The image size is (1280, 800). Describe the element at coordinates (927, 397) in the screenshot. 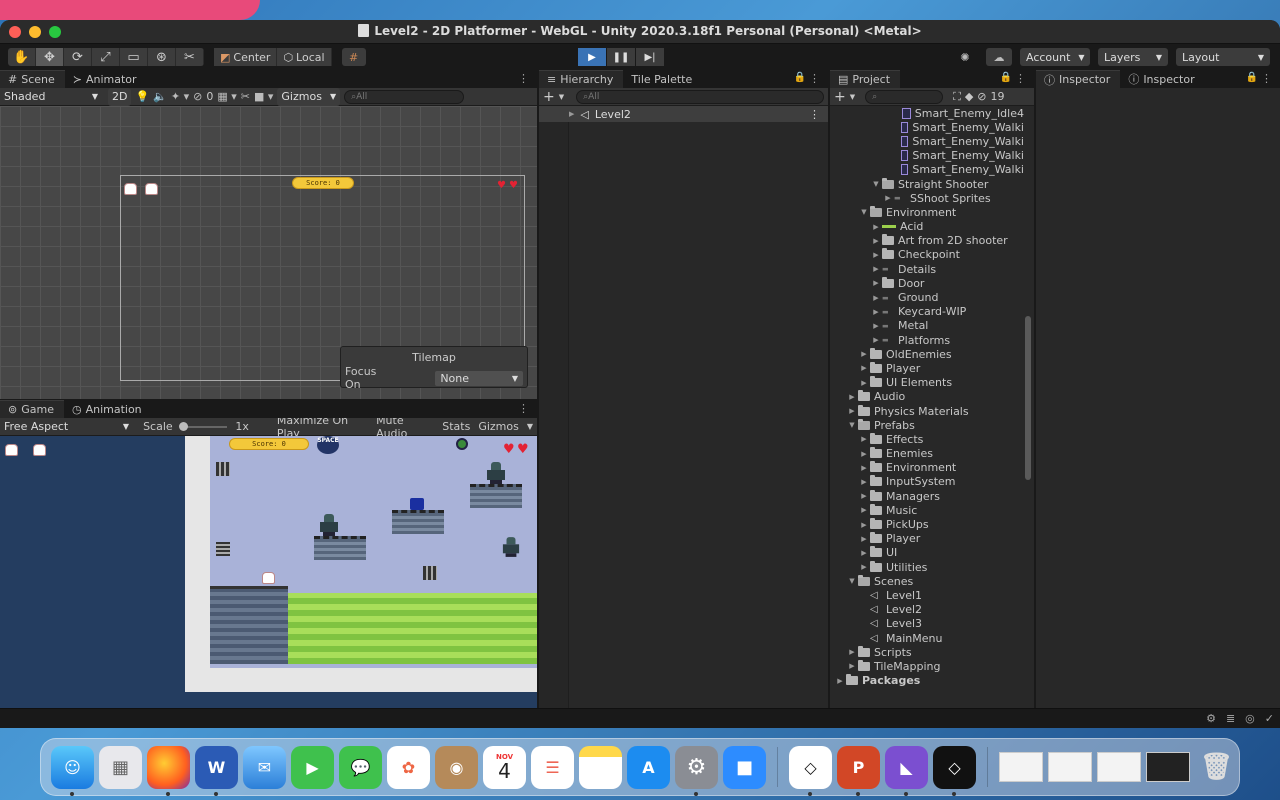

I see `project-item: ▶ Audio` at that location.